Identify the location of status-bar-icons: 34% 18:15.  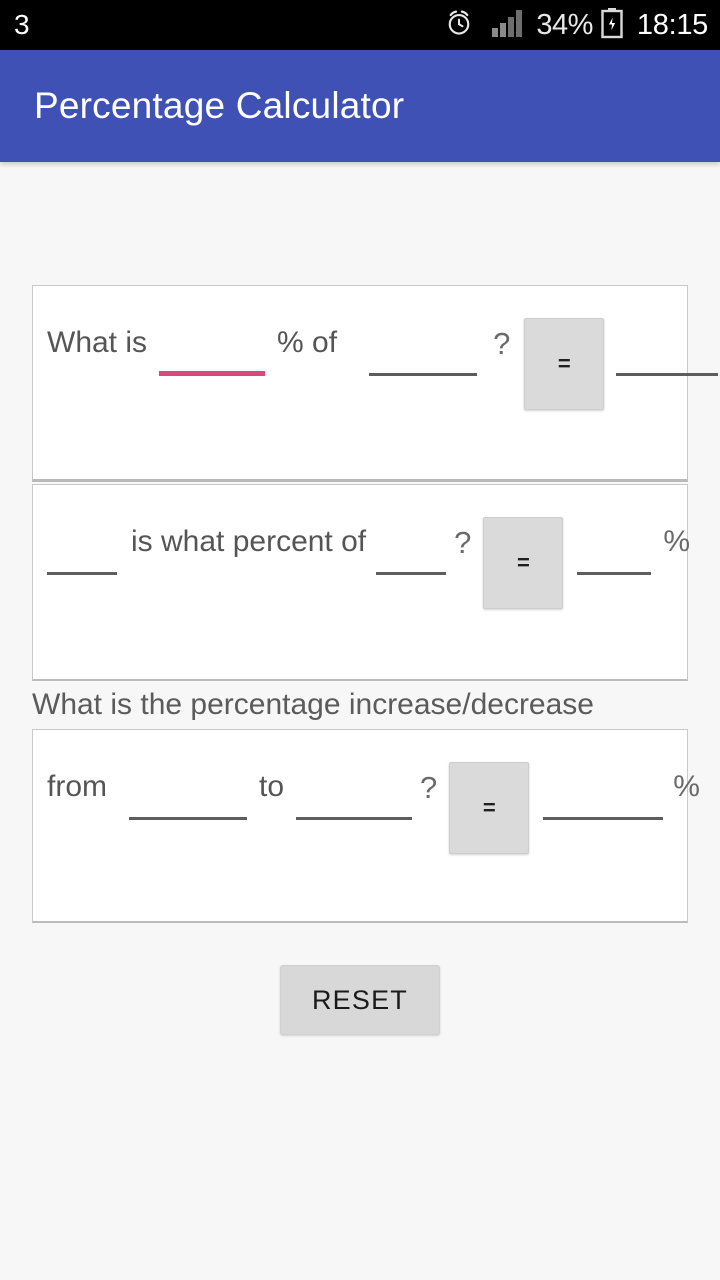
(576, 25).